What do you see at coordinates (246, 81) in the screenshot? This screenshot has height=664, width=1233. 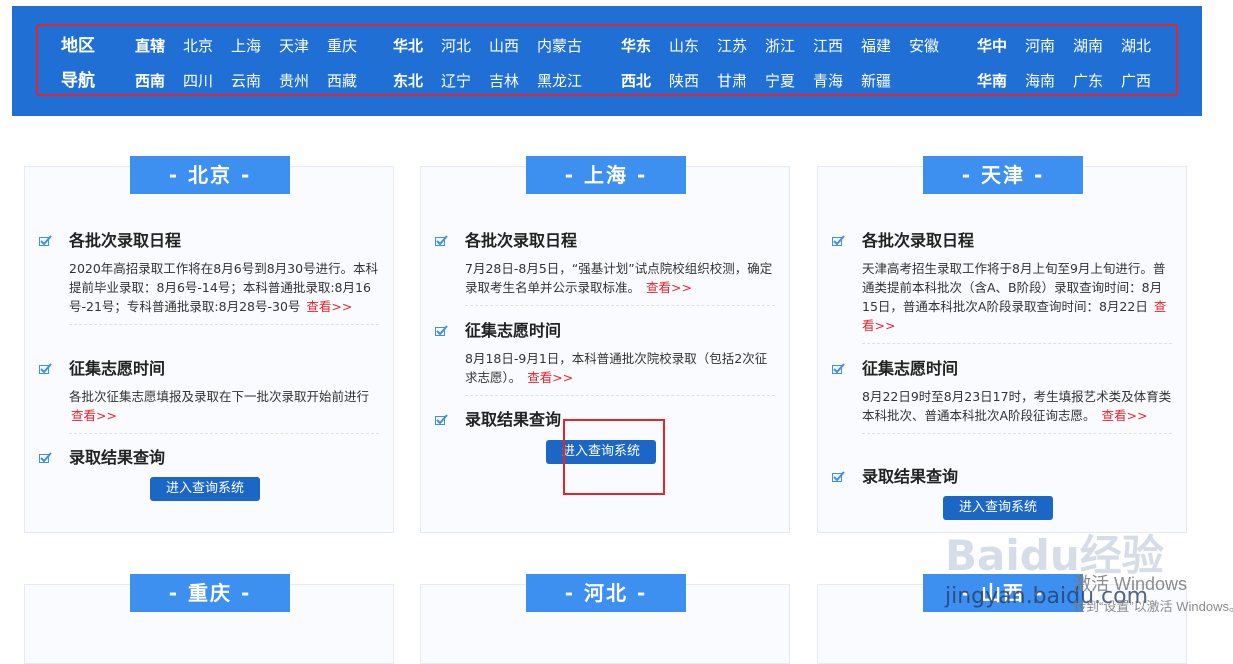 I see `region-link: 云南` at bounding box center [246, 81].